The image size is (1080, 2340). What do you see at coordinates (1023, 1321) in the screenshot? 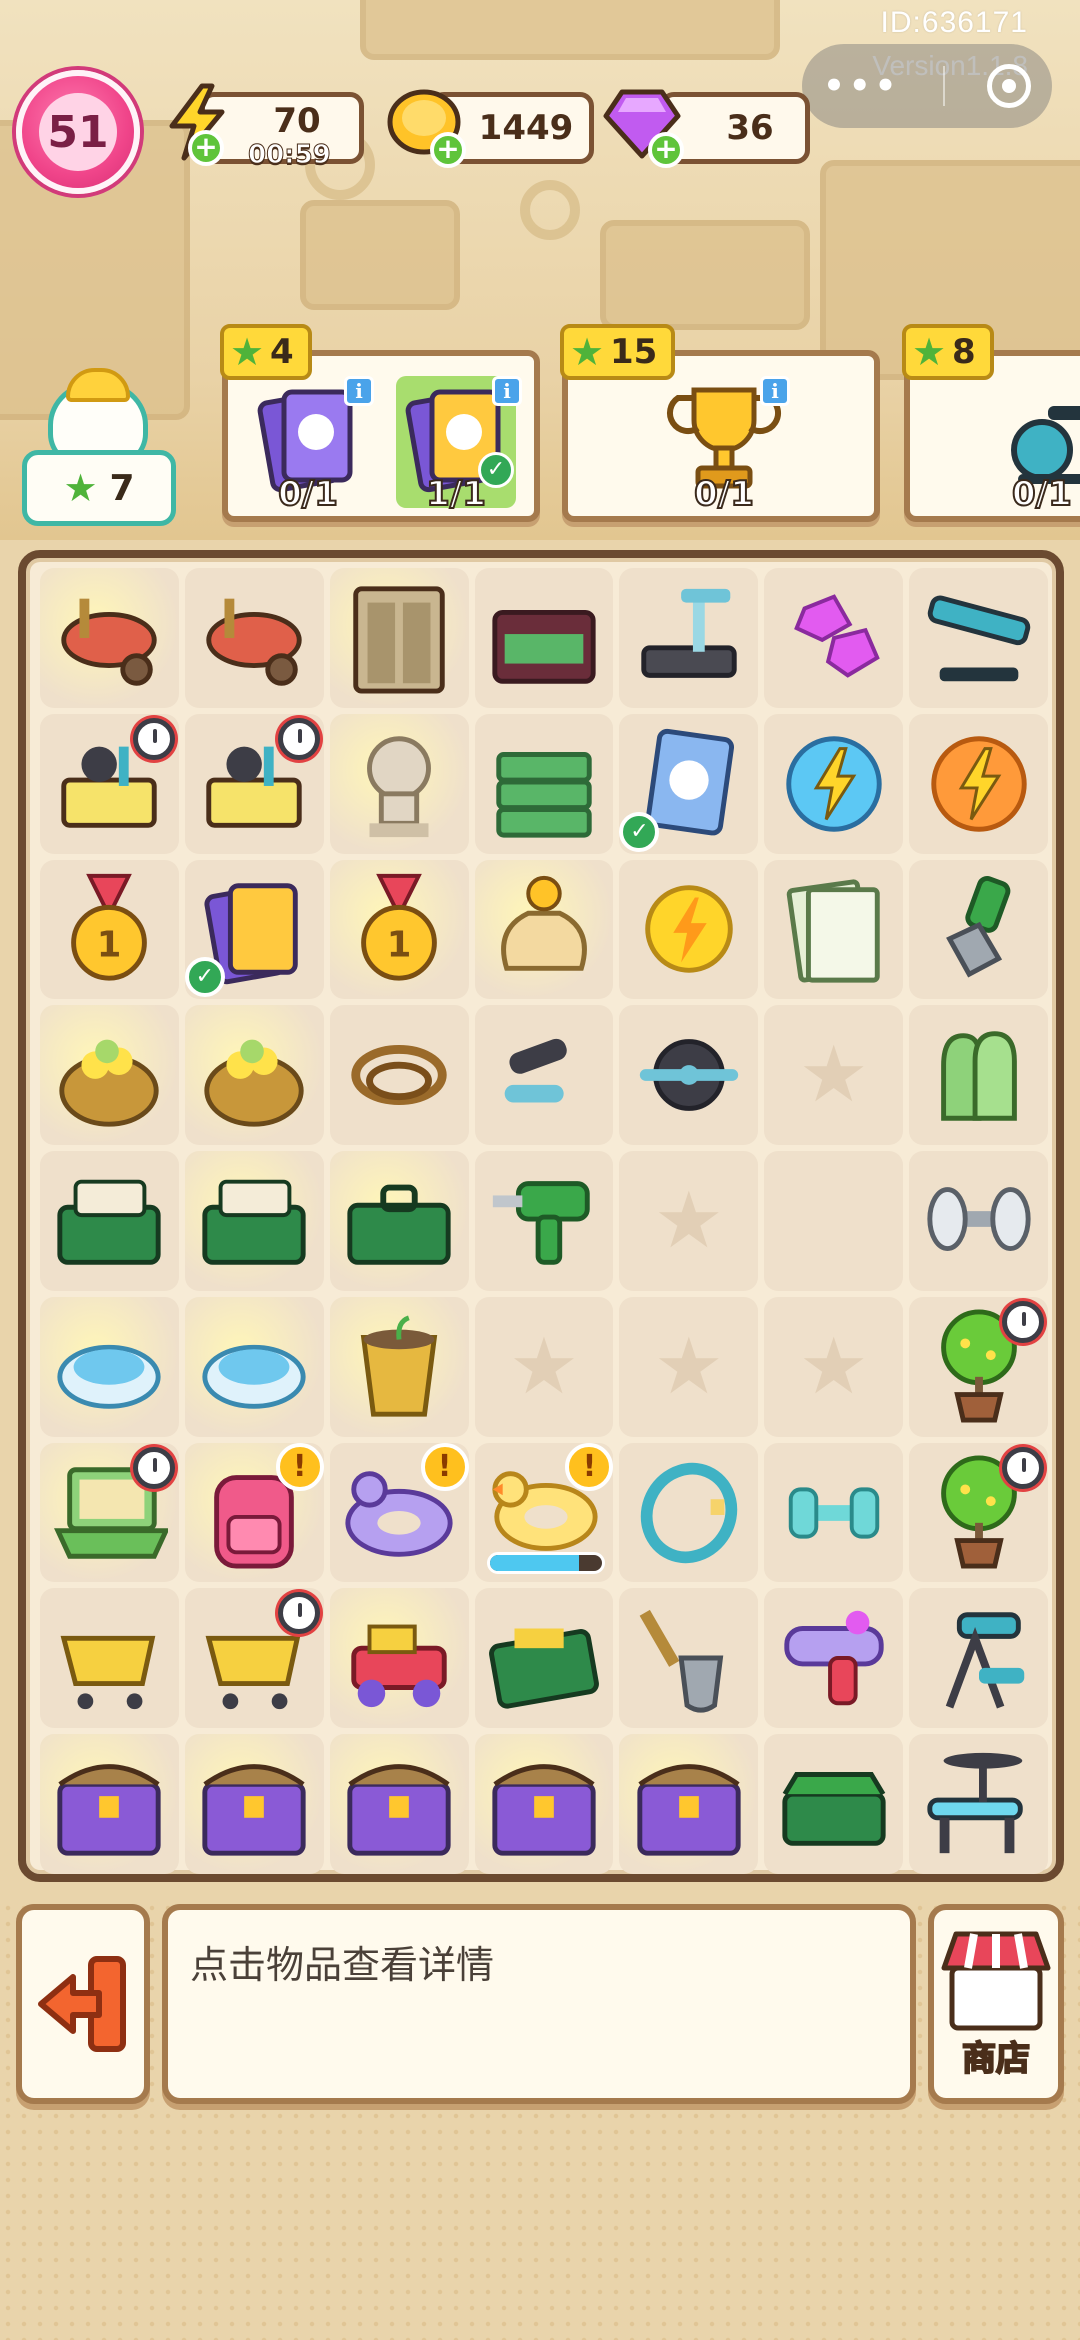
I see `timer-clock-icon` at bounding box center [1023, 1321].